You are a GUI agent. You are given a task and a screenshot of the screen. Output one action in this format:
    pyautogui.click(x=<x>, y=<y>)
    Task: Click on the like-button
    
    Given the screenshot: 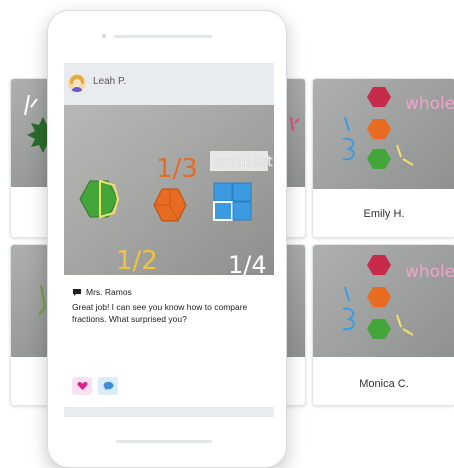 What is the action you would take?
    pyautogui.click(x=82, y=386)
    